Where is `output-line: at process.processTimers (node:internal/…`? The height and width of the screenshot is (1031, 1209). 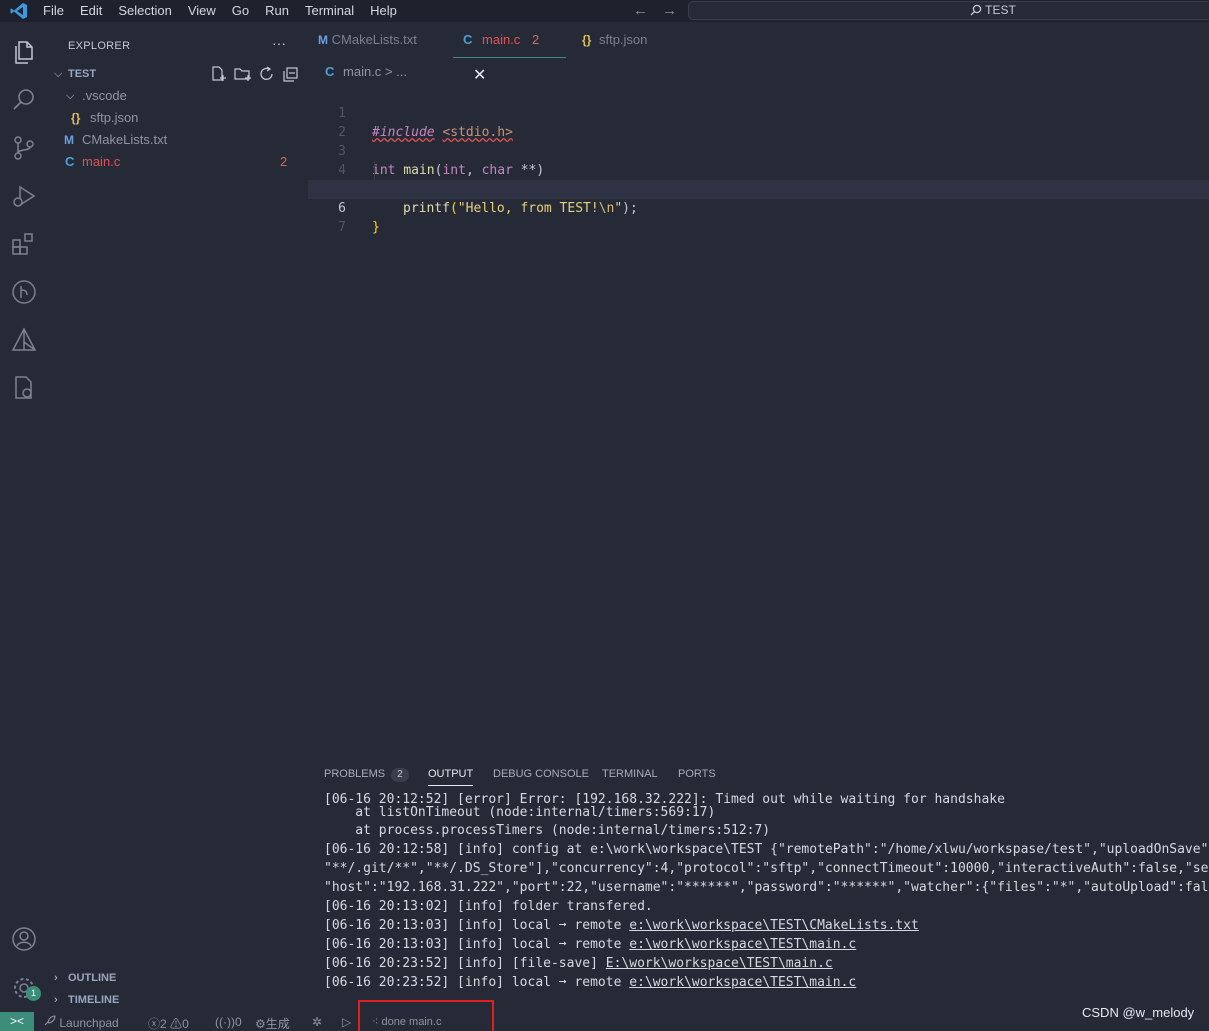
output-line: at process.processTimers (node:internal/… is located at coordinates (547, 830).